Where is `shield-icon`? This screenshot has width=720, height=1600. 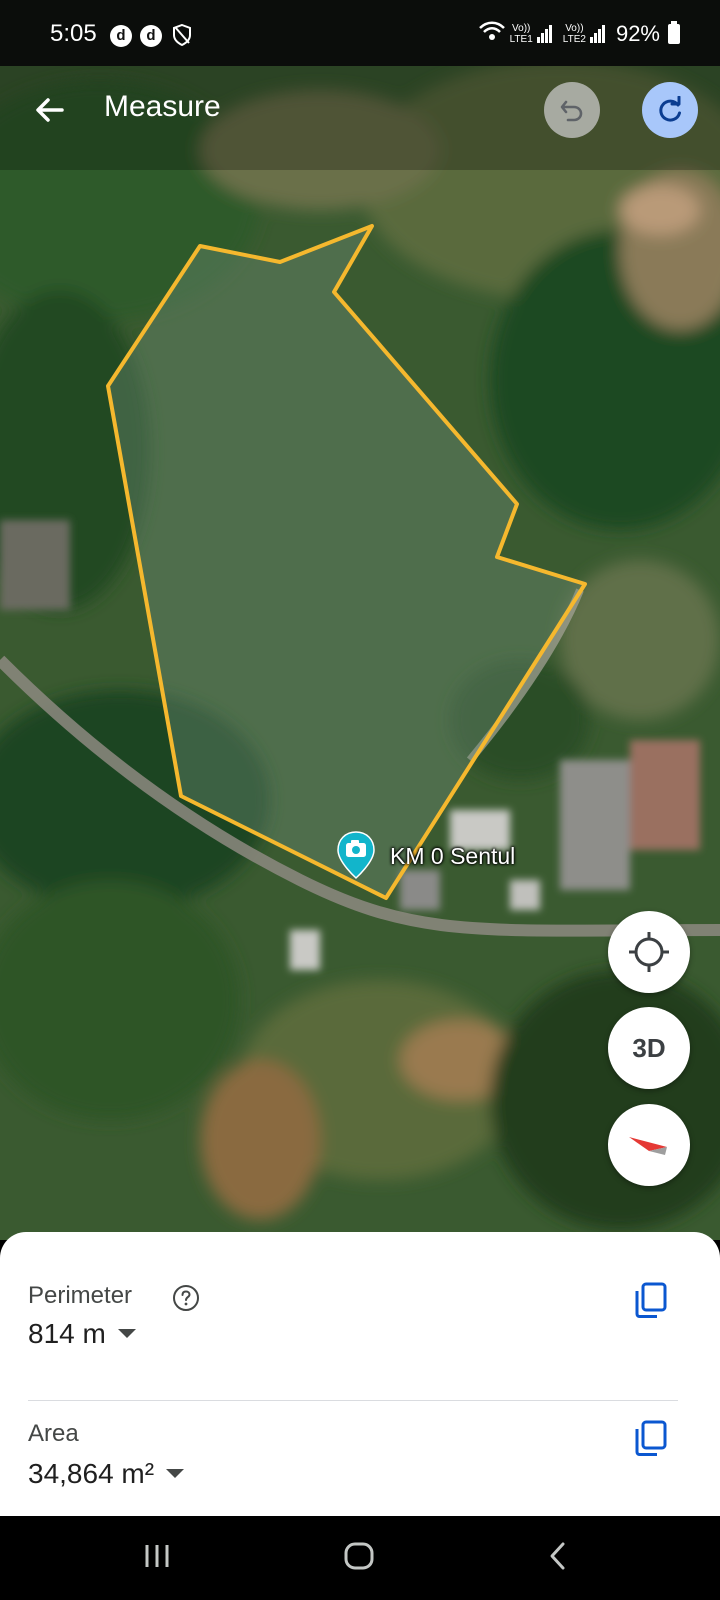 shield-icon is located at coordinates (182, 37).